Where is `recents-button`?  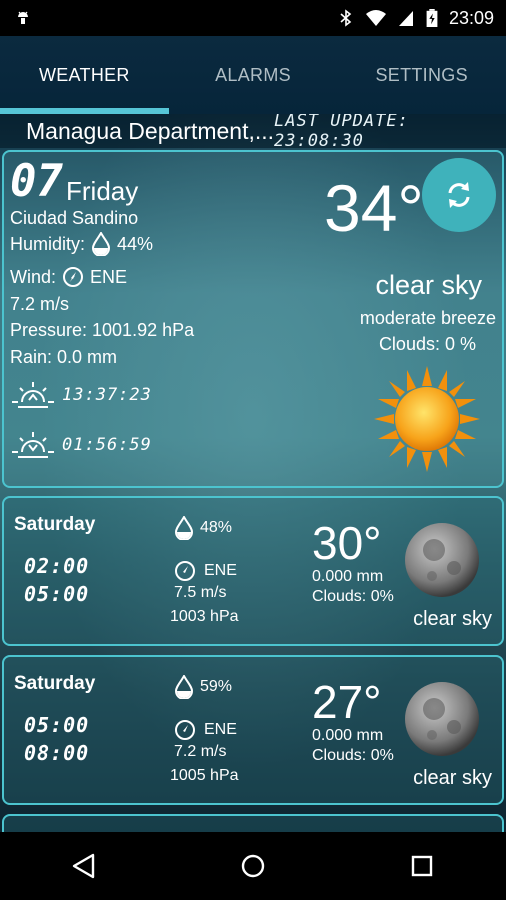
recents-button is located at coordinates (422, 866).